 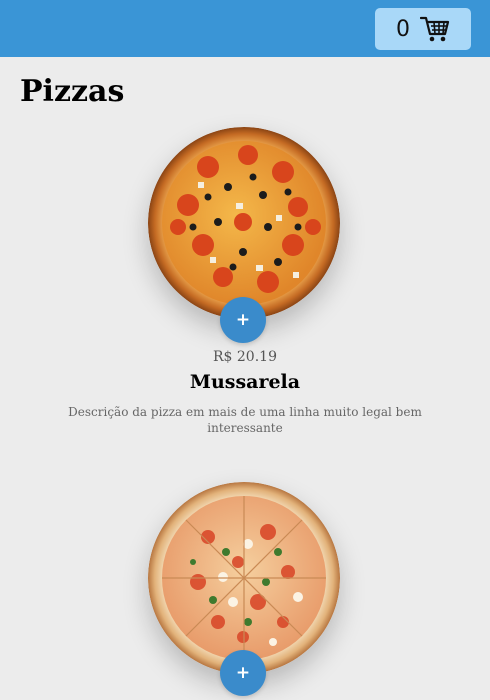 What do you see at coordinates (245, 357) in the screenshot?
I see `pizza-price: R$ 20.19` at bounding box center [245, 357].